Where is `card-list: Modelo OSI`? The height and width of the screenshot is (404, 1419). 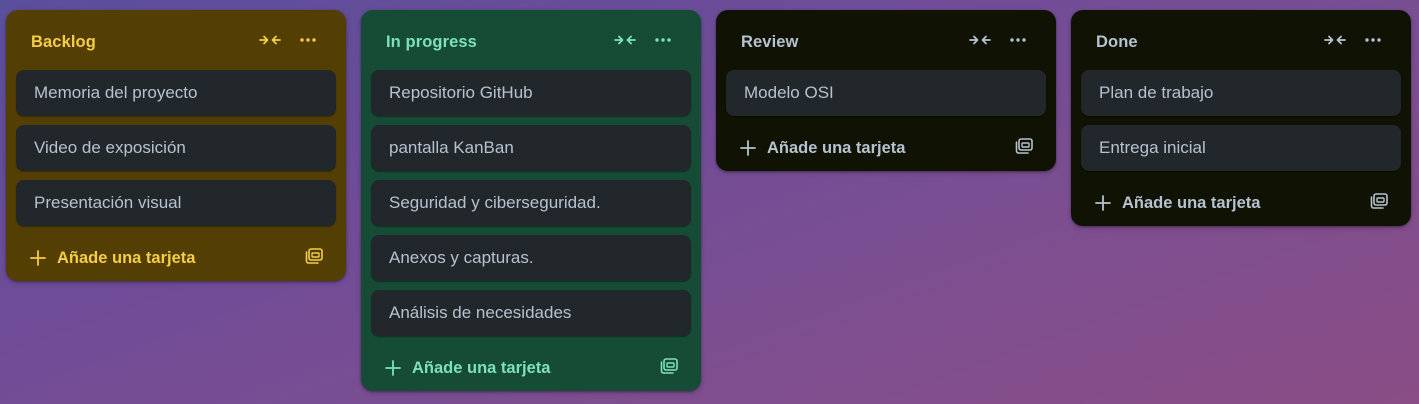 card-list: Modelo OSI is located at coordinates (886, 93).